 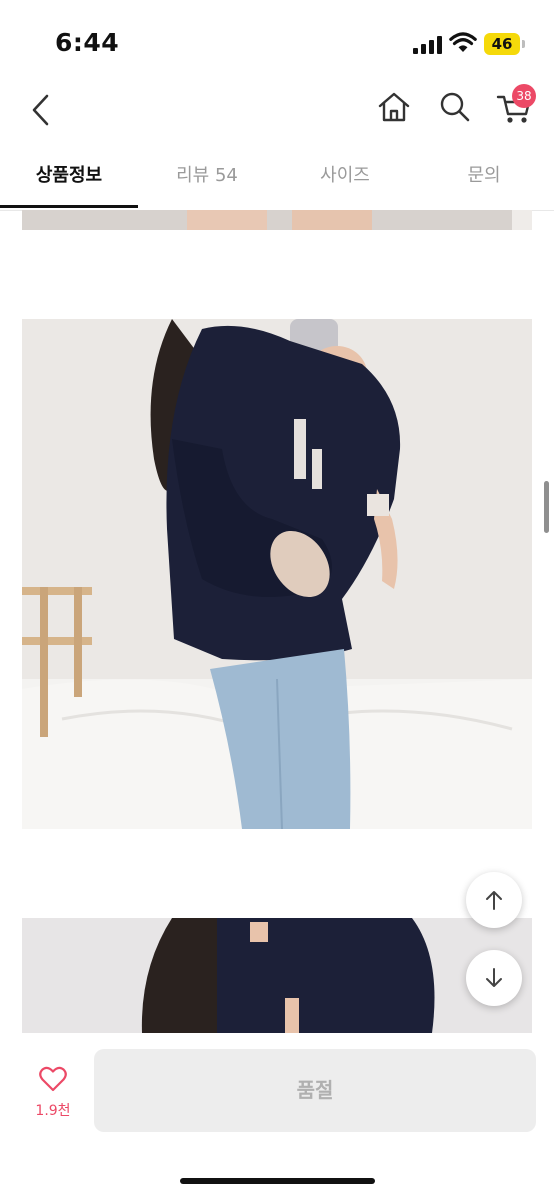 I want to click on home-icon, so click(x=394, y=107).